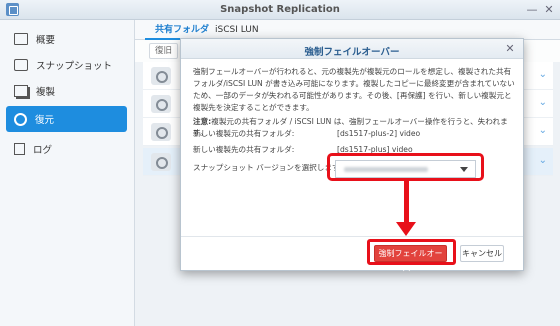  Describe the element at coordinates (244, 149) in the screenshot. I see `field-label: 新しい複製先の共有フォルダ:` at that location.